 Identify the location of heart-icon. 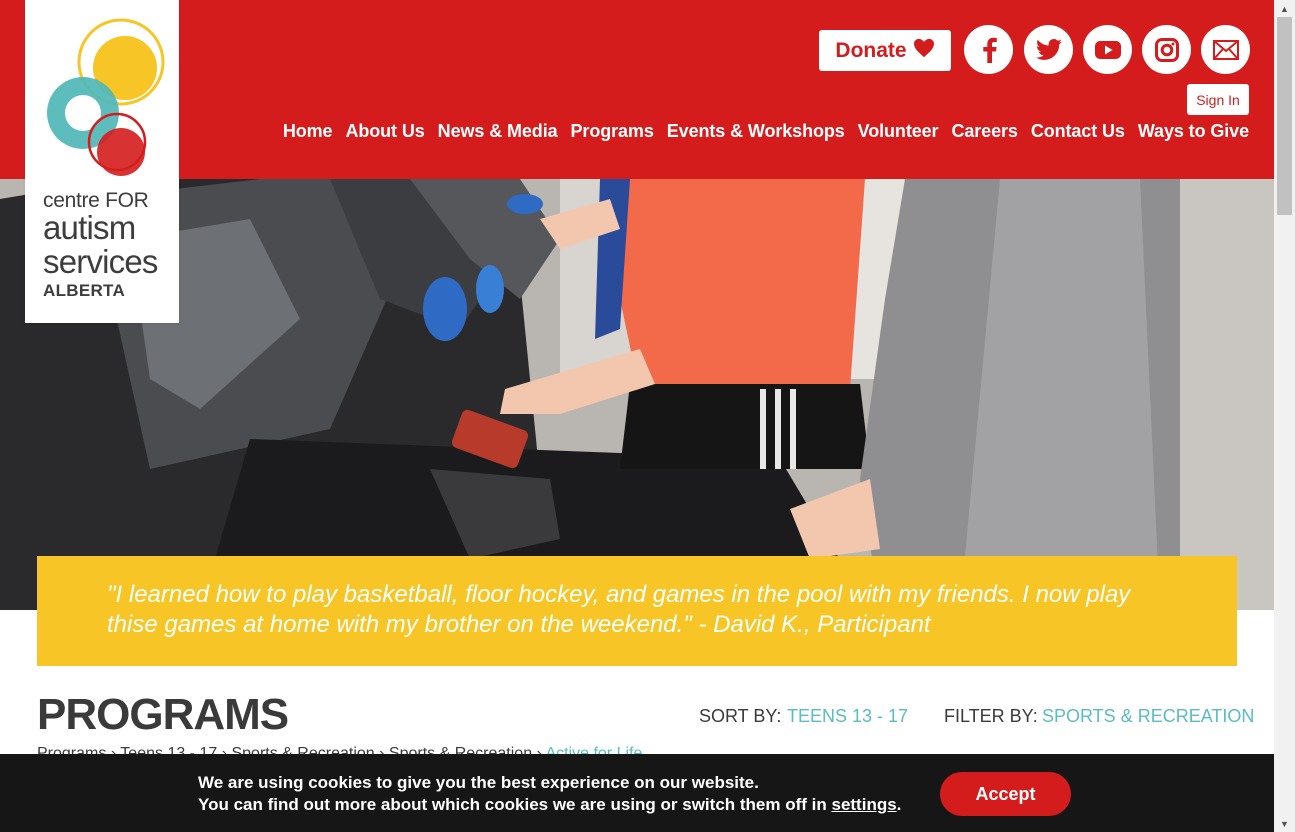
(924, 51).